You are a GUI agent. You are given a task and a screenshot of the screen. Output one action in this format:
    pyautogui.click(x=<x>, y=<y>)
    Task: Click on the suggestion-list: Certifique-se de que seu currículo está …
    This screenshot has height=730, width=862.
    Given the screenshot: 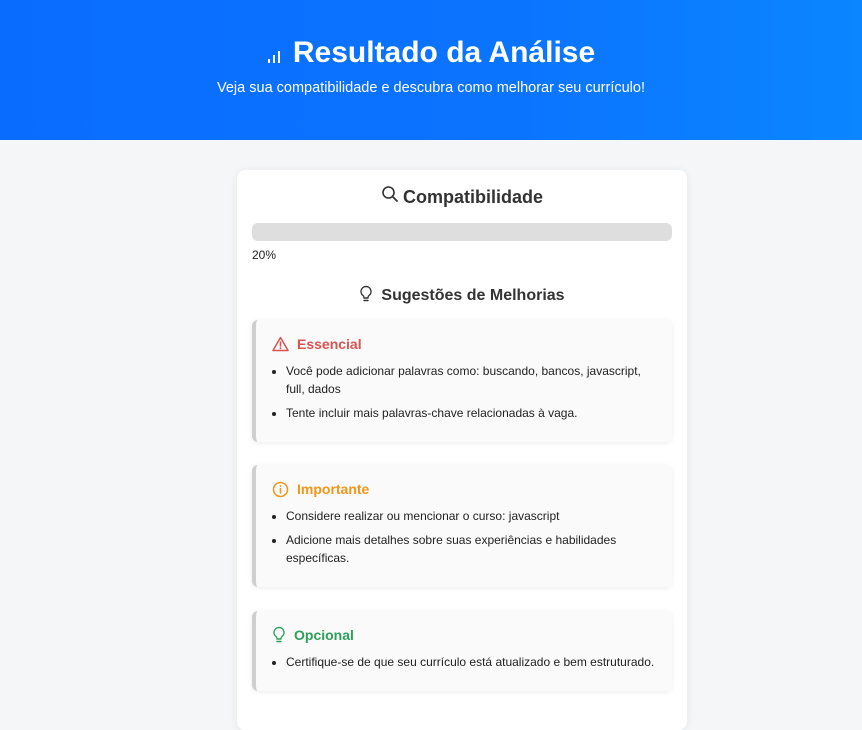 What is the action you would take?
    pyautogui.click(x=464, y=662)
    